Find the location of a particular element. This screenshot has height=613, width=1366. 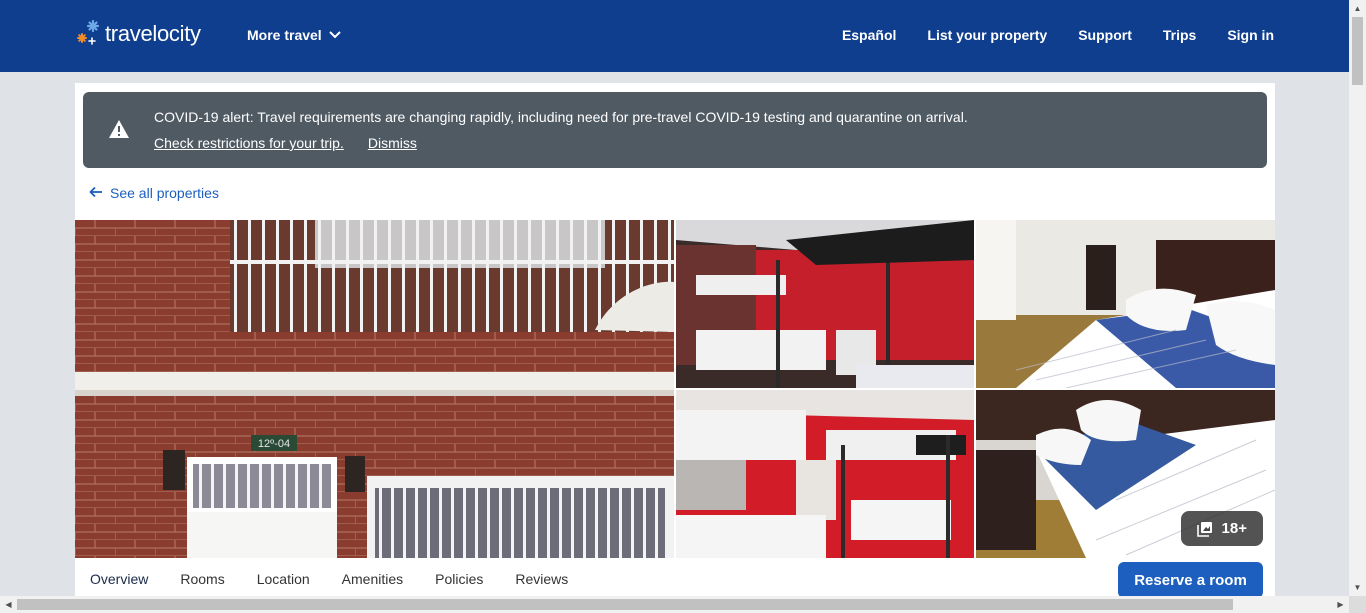

vertical-scrollbar: ▲ ▼ is located at coordinates (1357, 298).